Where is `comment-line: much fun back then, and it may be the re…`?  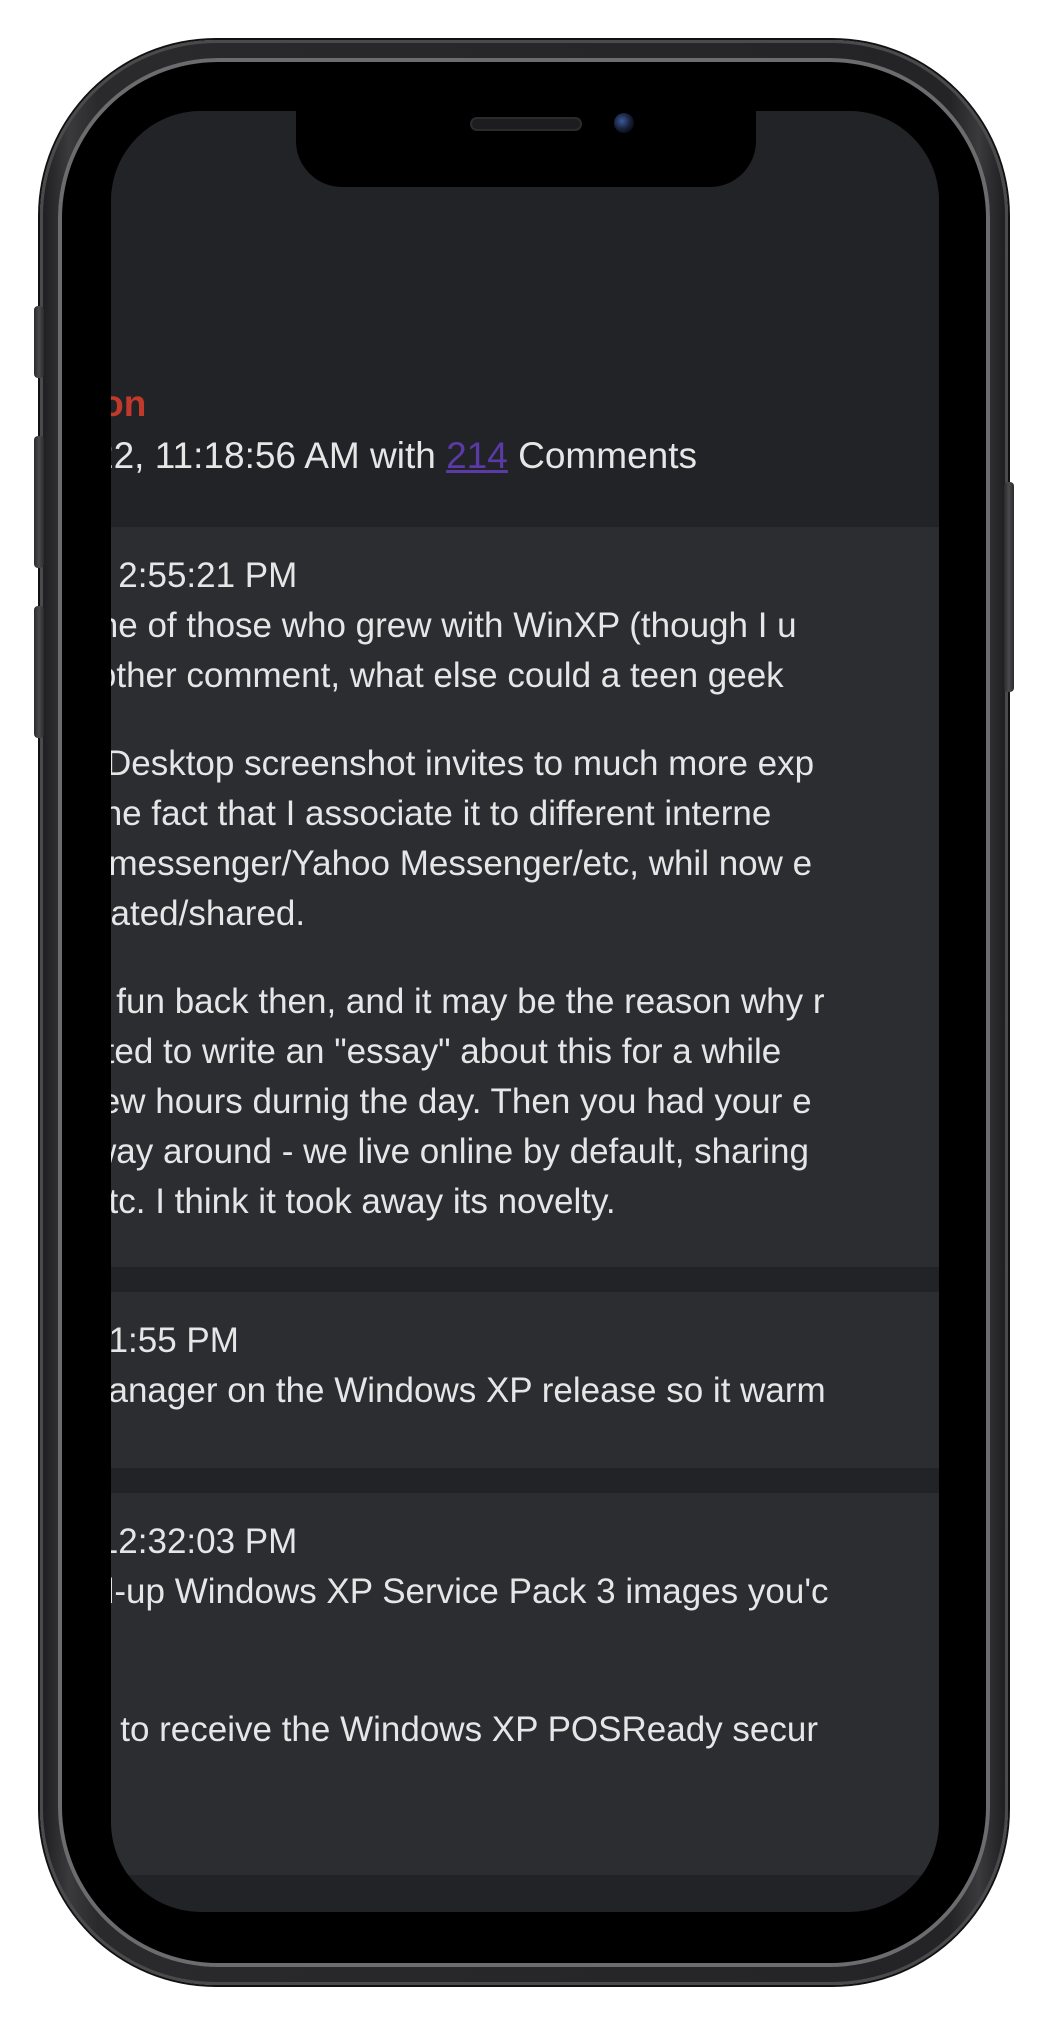 comment-line: much fun back then, and it may be the re… is located at coordinates (468, 1001).